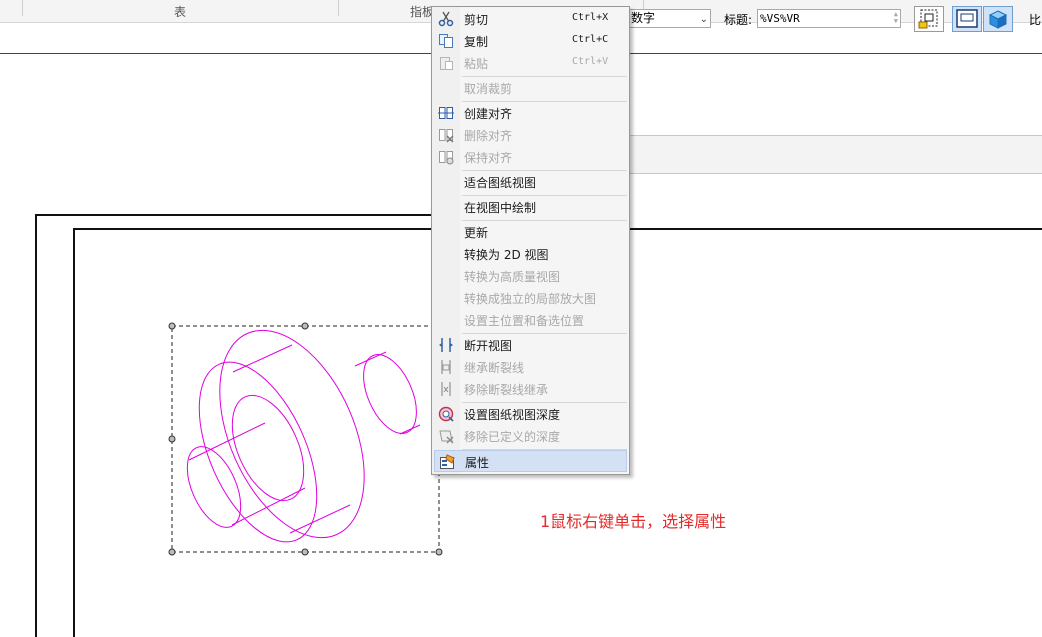 This screenshot has height=637, width=1042. I want to click on menu-item-create-align: 创建对齐, so click(530, 113).